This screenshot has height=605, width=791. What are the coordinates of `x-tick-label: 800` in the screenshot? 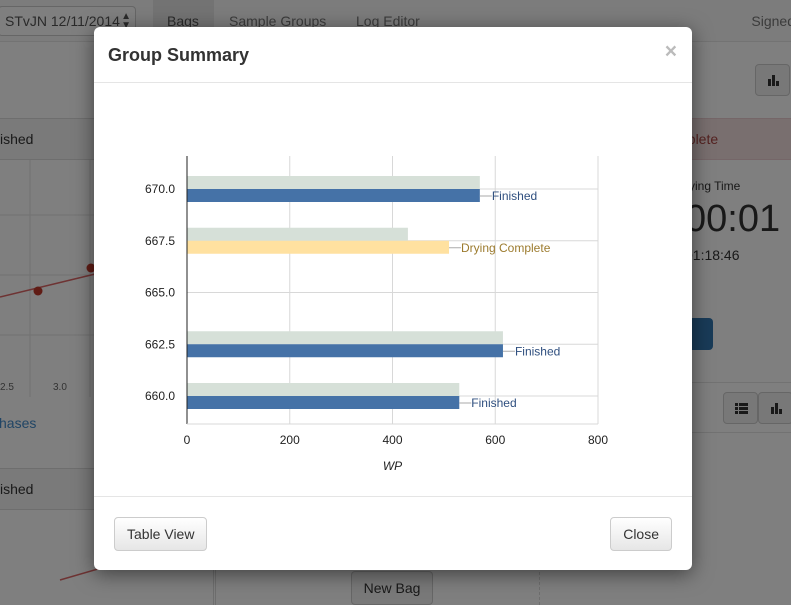 It's located at (598, 440).